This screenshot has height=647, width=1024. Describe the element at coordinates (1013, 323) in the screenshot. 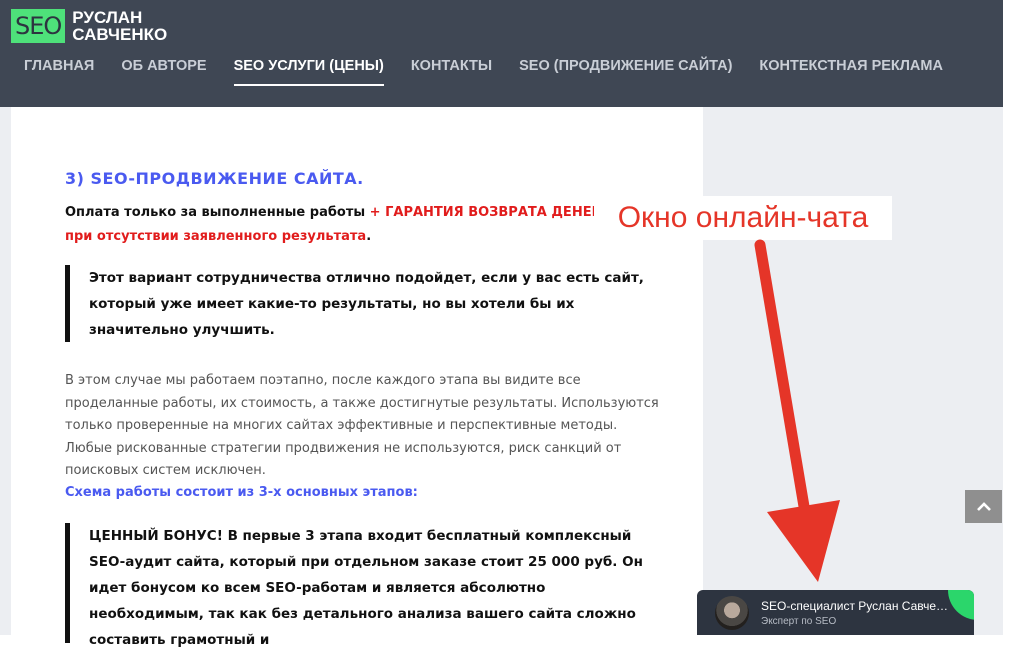

I see `right-gutter` at that location.